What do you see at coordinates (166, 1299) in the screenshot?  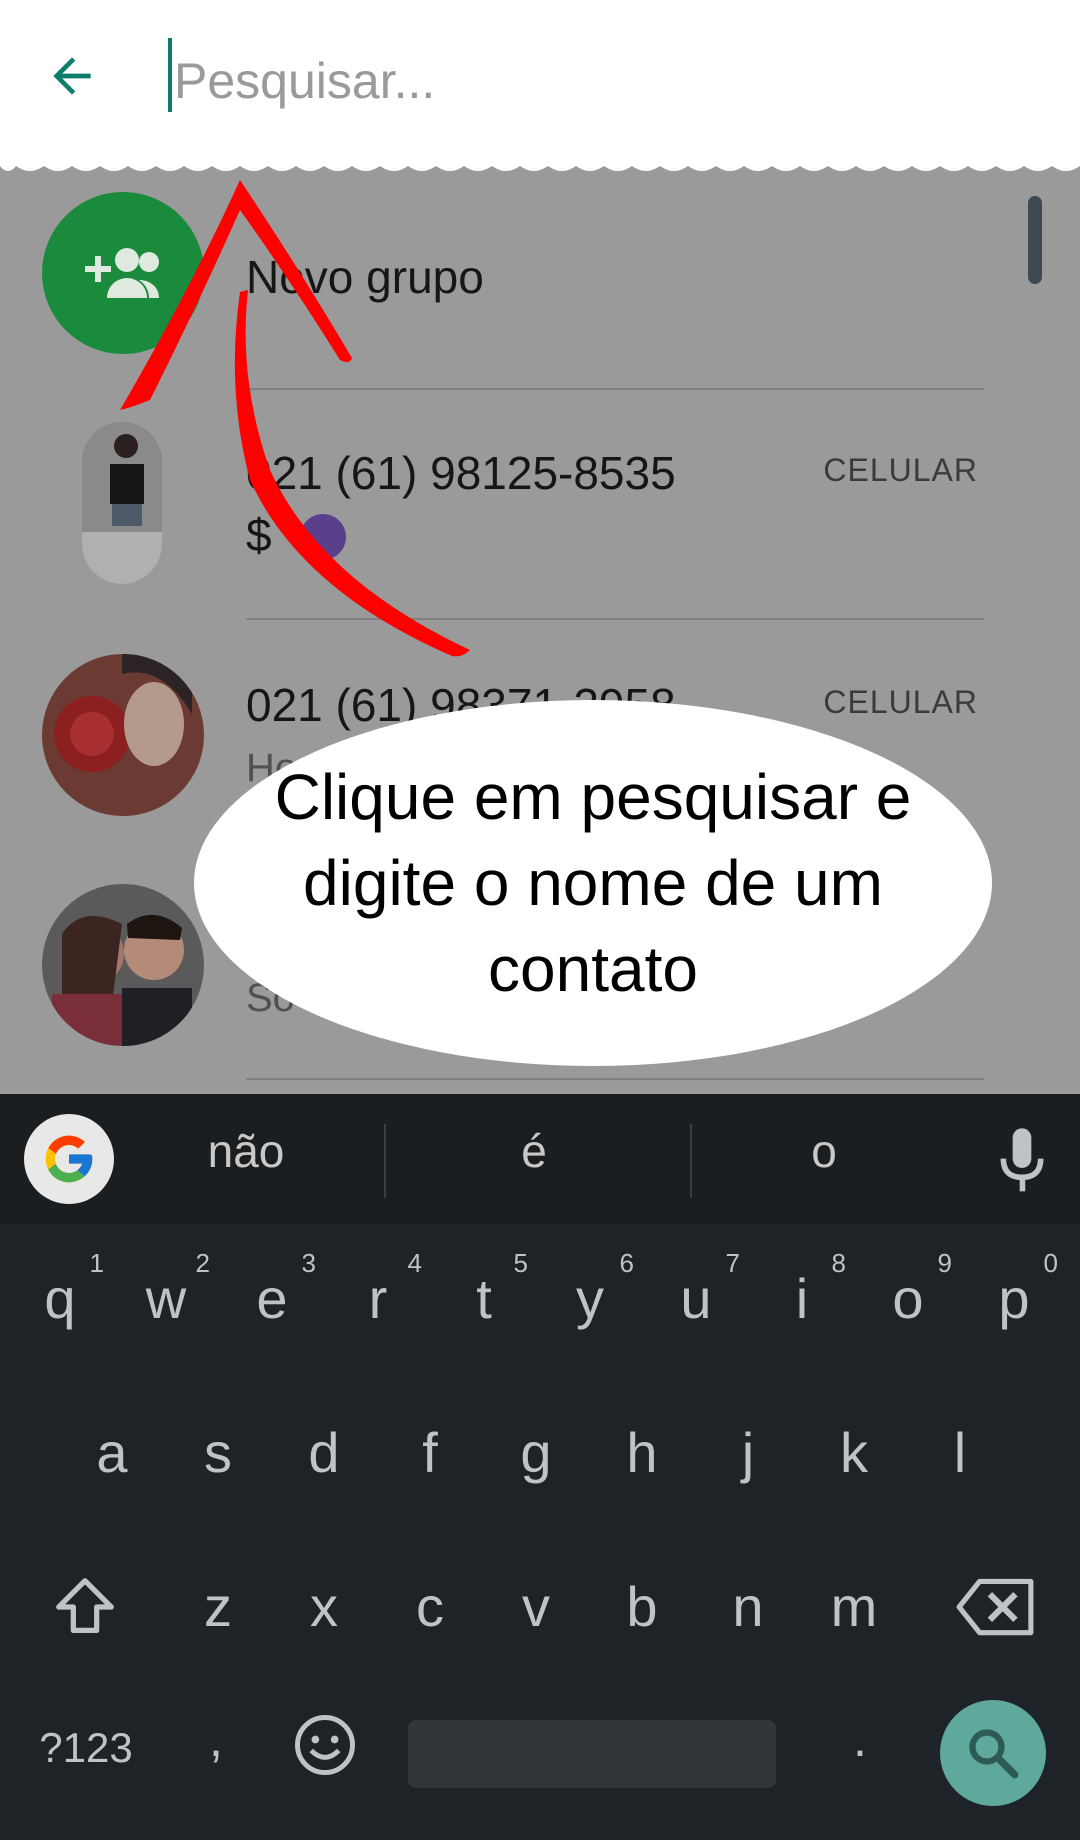 I see `key-w: w2` at bounding box center [166, 1299].